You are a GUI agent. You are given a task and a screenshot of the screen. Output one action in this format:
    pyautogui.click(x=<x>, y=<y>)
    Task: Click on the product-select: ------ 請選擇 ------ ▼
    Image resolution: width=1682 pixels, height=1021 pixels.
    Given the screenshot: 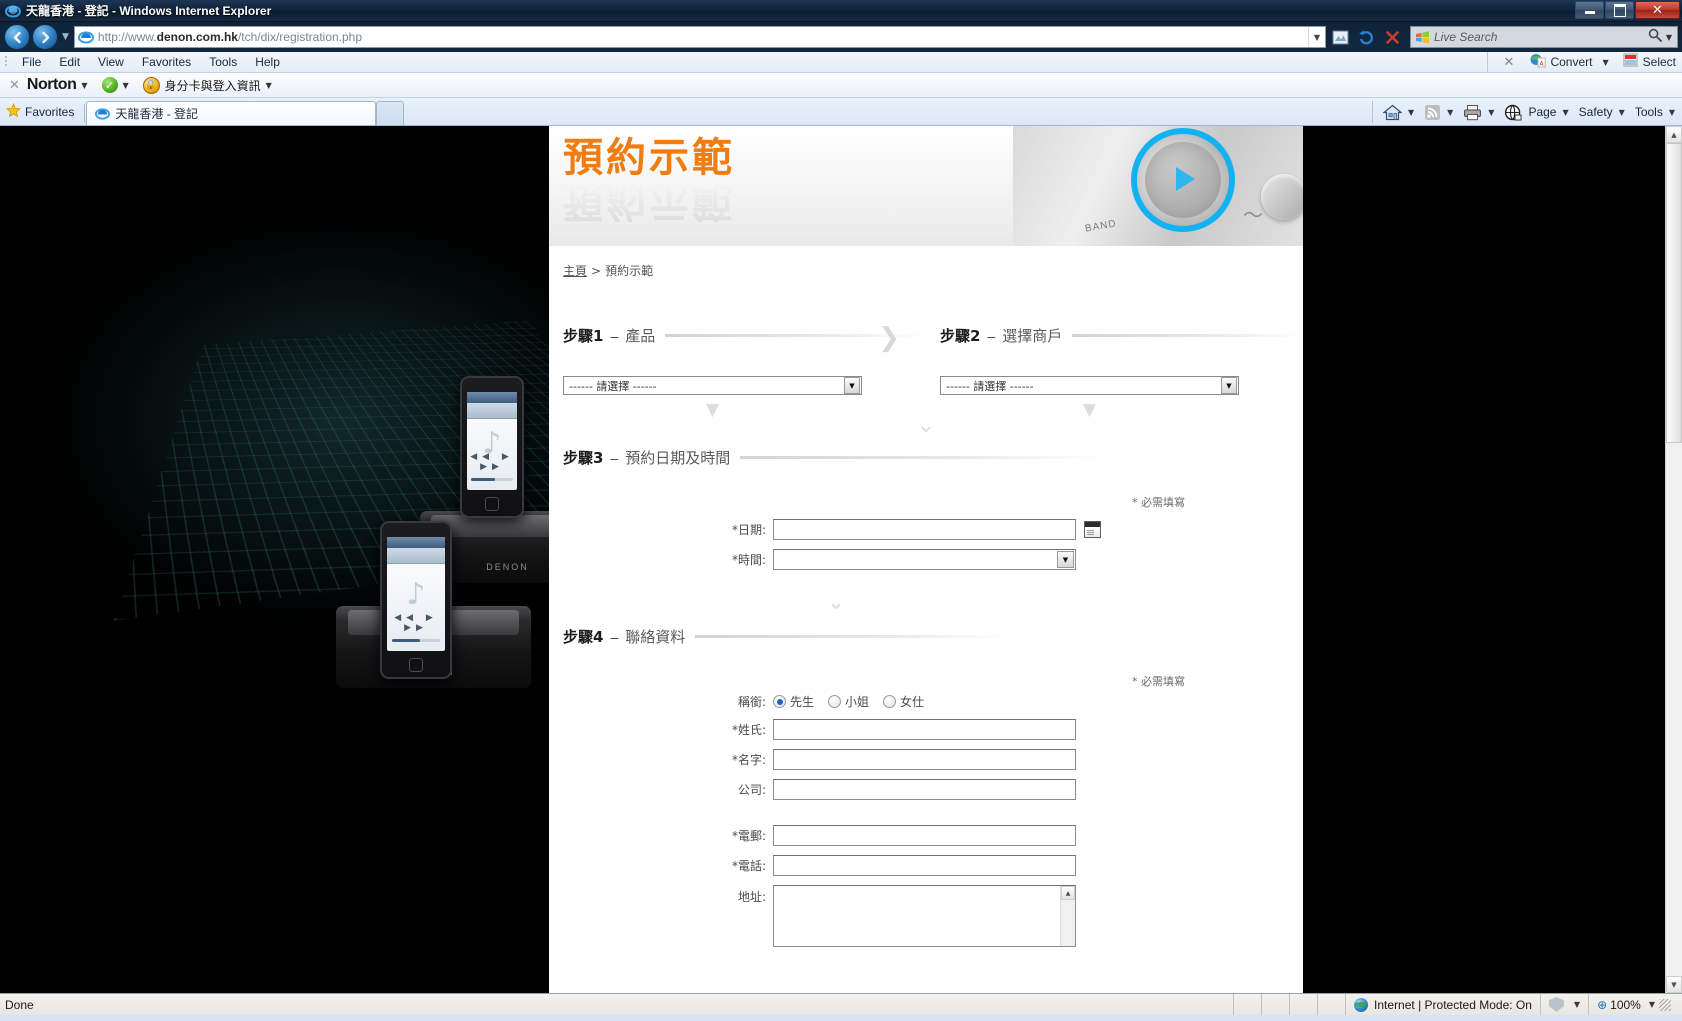 What is the action you would take?
    pyautogui.click(x=712, y=385)
    